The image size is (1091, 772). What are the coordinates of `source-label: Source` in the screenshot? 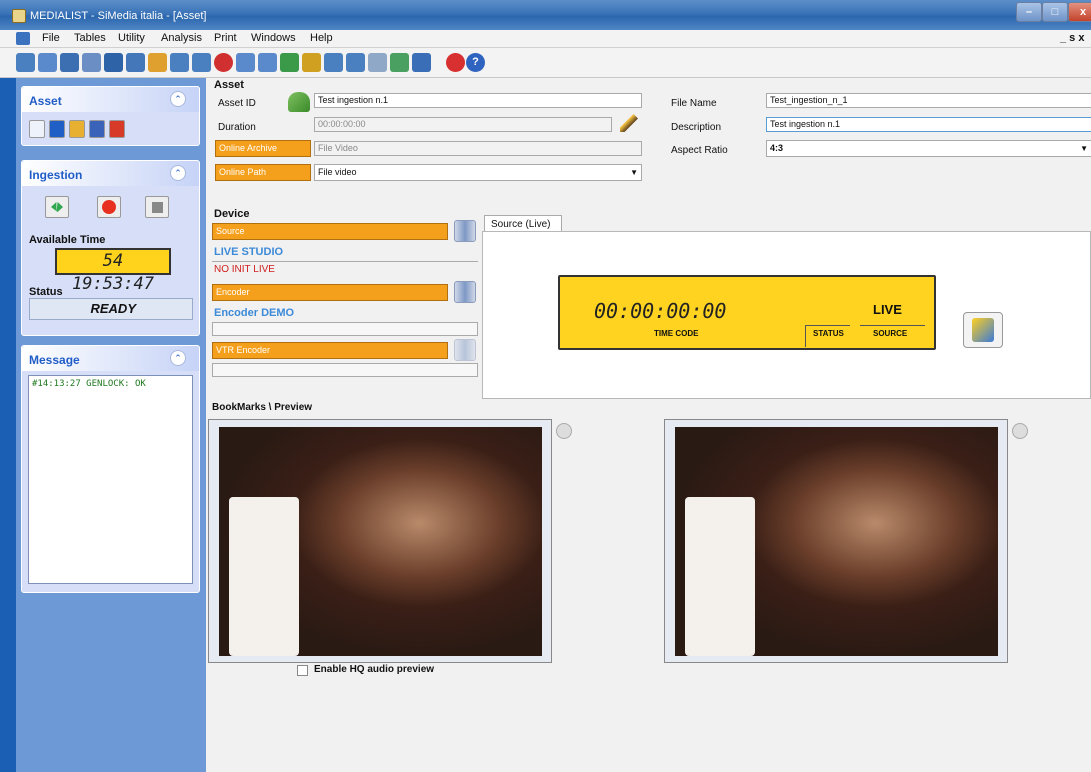 It's located at (330, 231).